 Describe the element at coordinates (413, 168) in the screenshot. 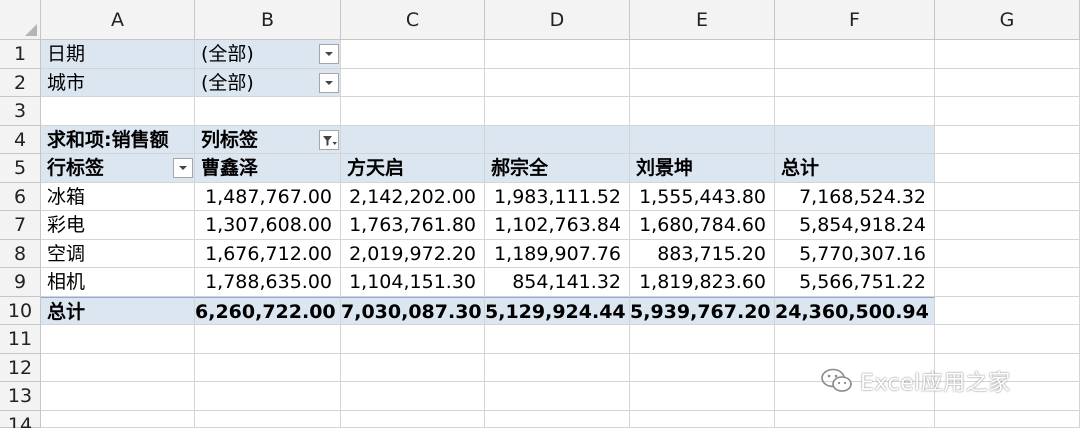

I see `pivot-column-header: 方天启` at that location.